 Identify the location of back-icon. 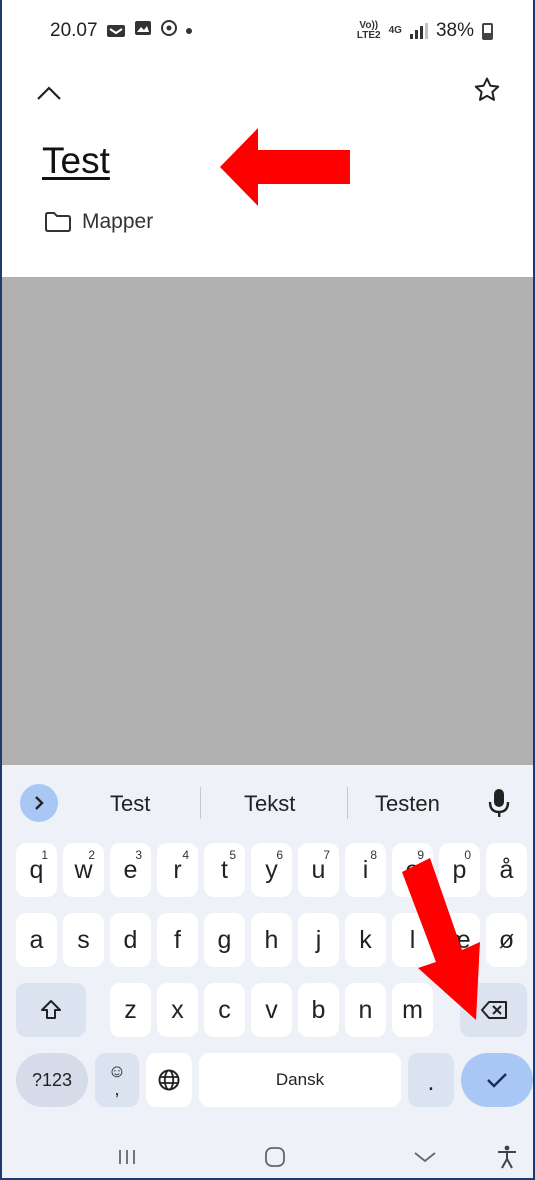
(425, 1157).